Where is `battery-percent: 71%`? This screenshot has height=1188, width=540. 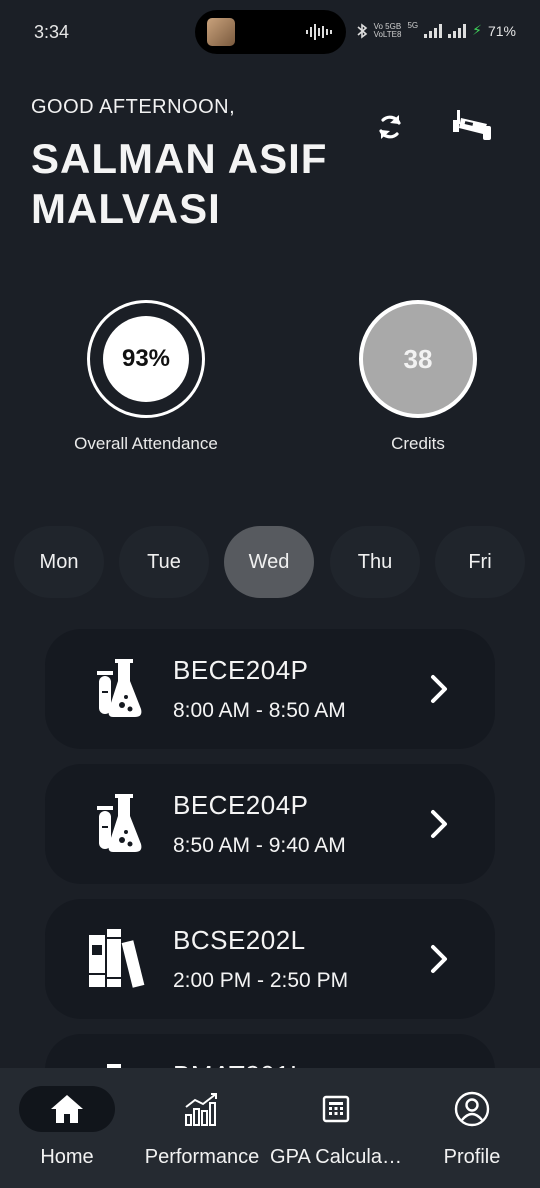 battery-percent: 71% is located at coordinates (501, 30).